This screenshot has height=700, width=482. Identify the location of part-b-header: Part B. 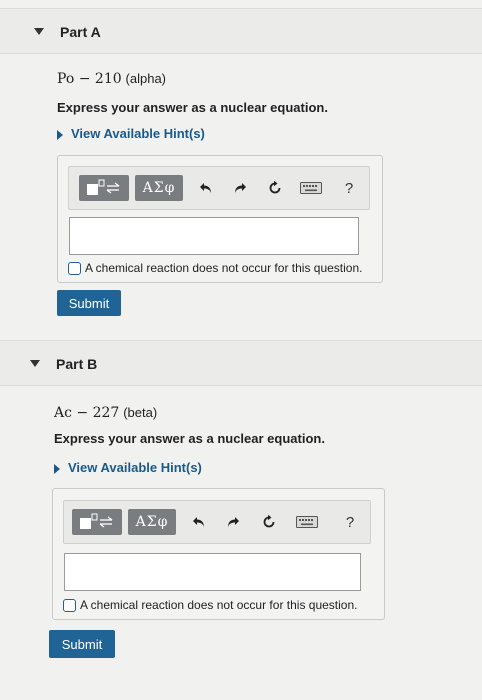
(241, 363).